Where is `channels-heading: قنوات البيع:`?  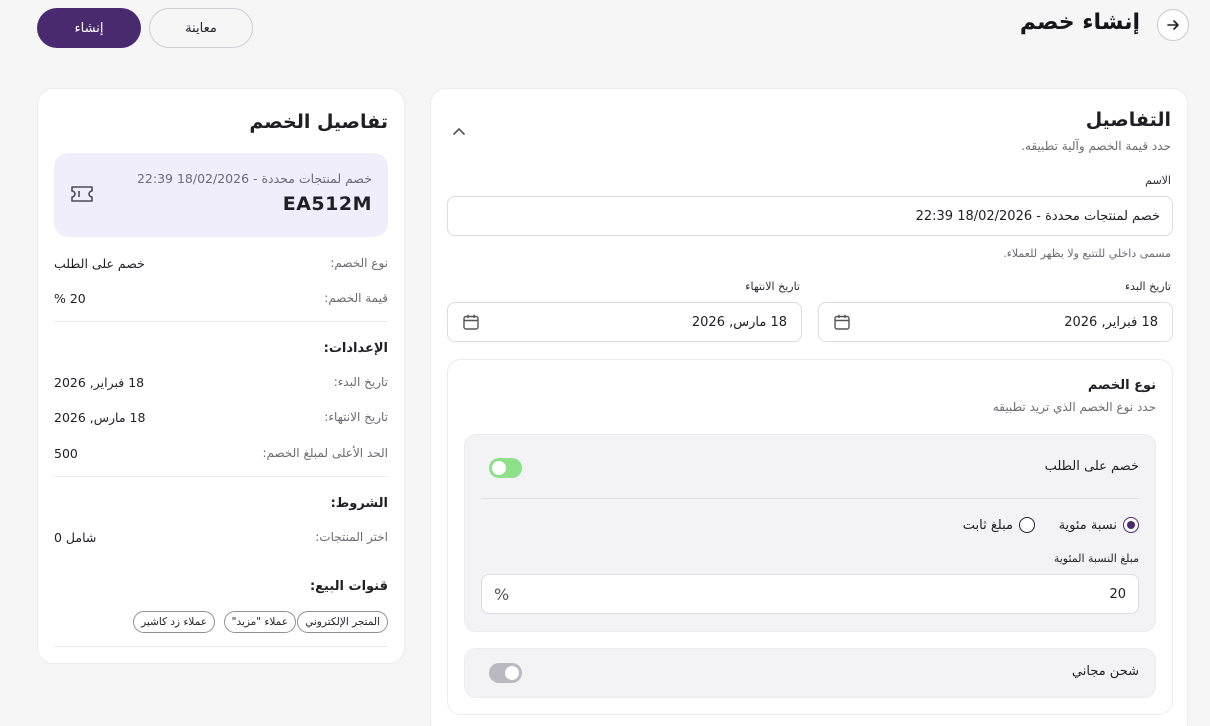
channels-heading: قنوات البيع: is located at coordinates (348, 586).